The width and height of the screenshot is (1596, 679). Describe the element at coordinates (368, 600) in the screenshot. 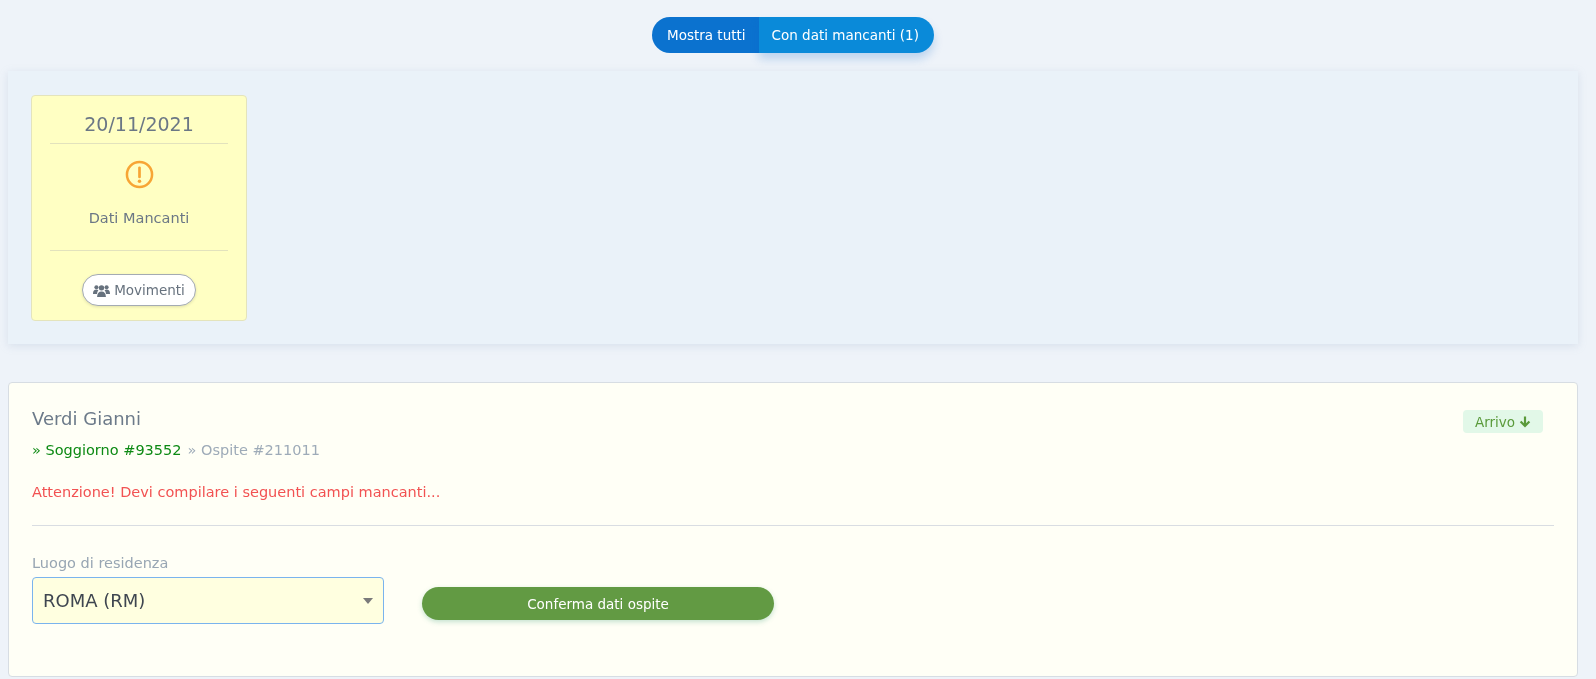

I see `caret-icon` at that location.